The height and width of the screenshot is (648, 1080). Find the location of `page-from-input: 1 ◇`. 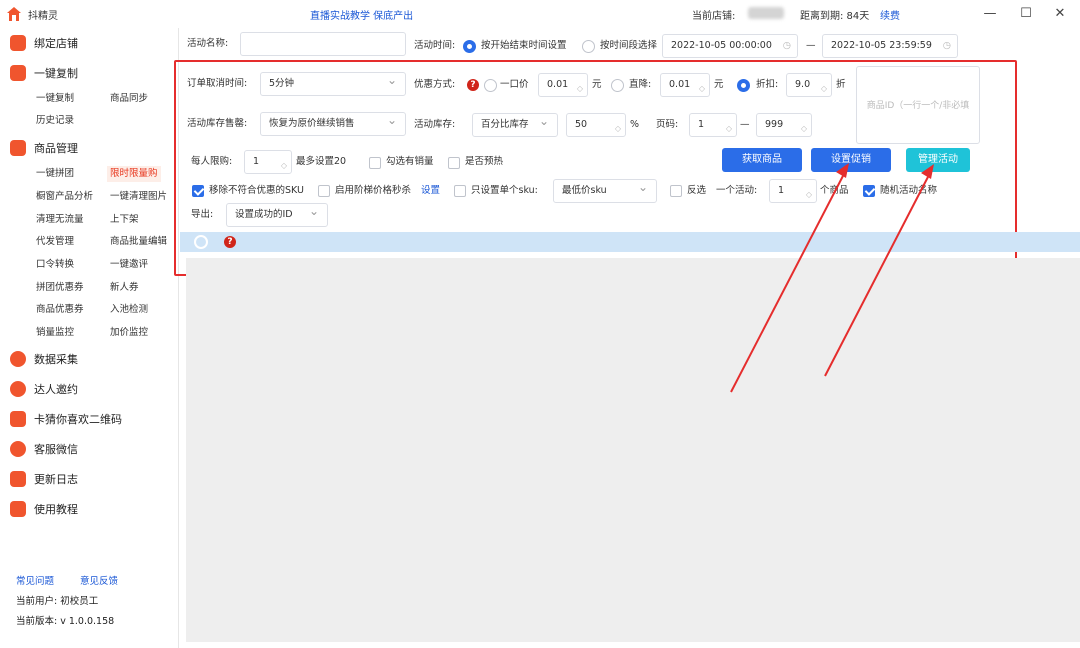

page-from-input: 1 ◇ is located at coordinates (713, 125).